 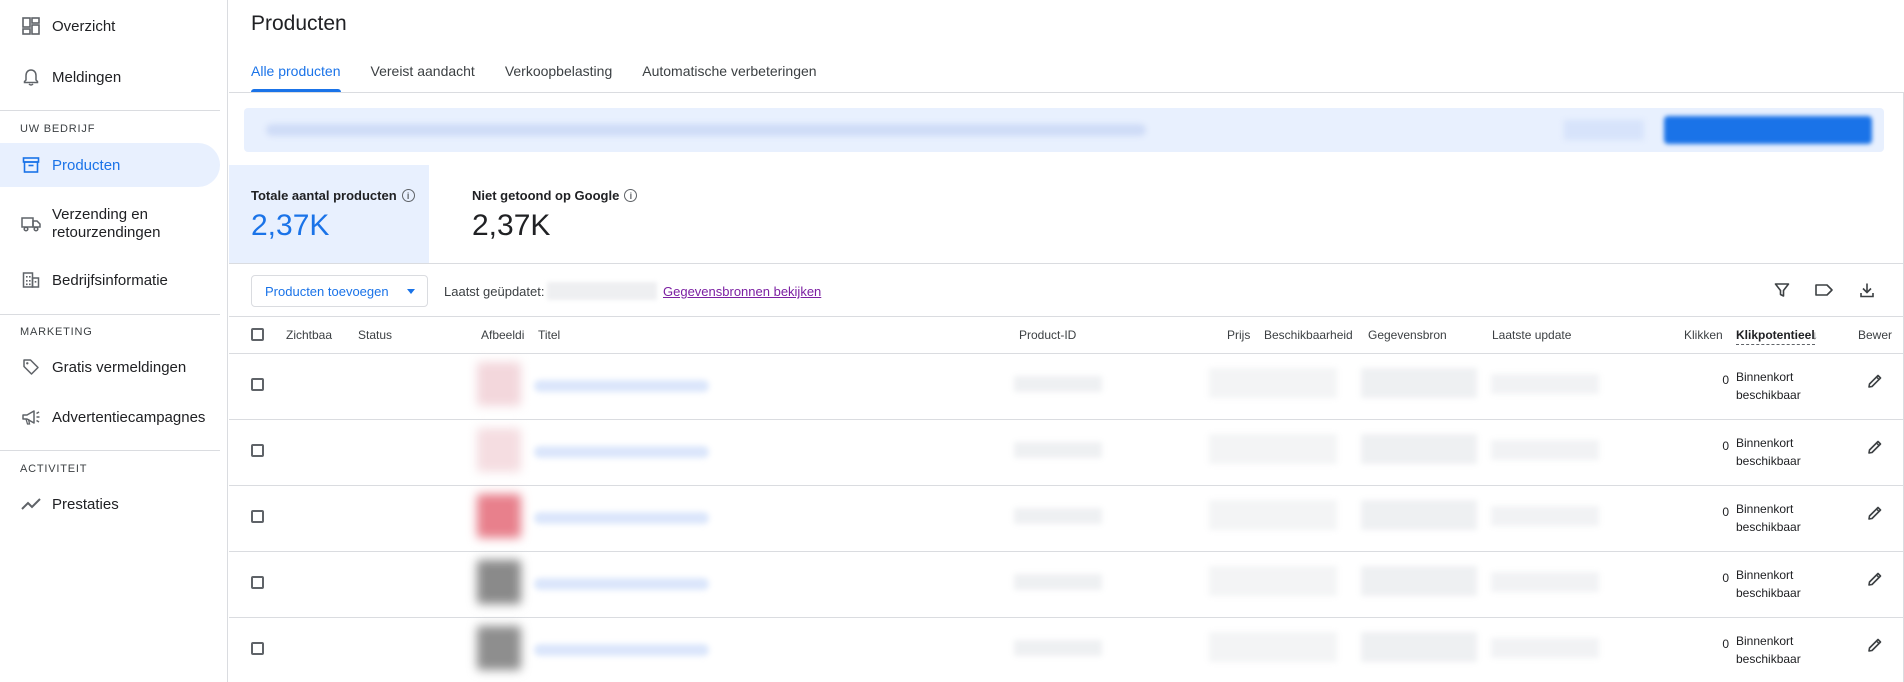 I want to click on sidebar-item-prestaties: Prestaties, so click(x=110, y=504).